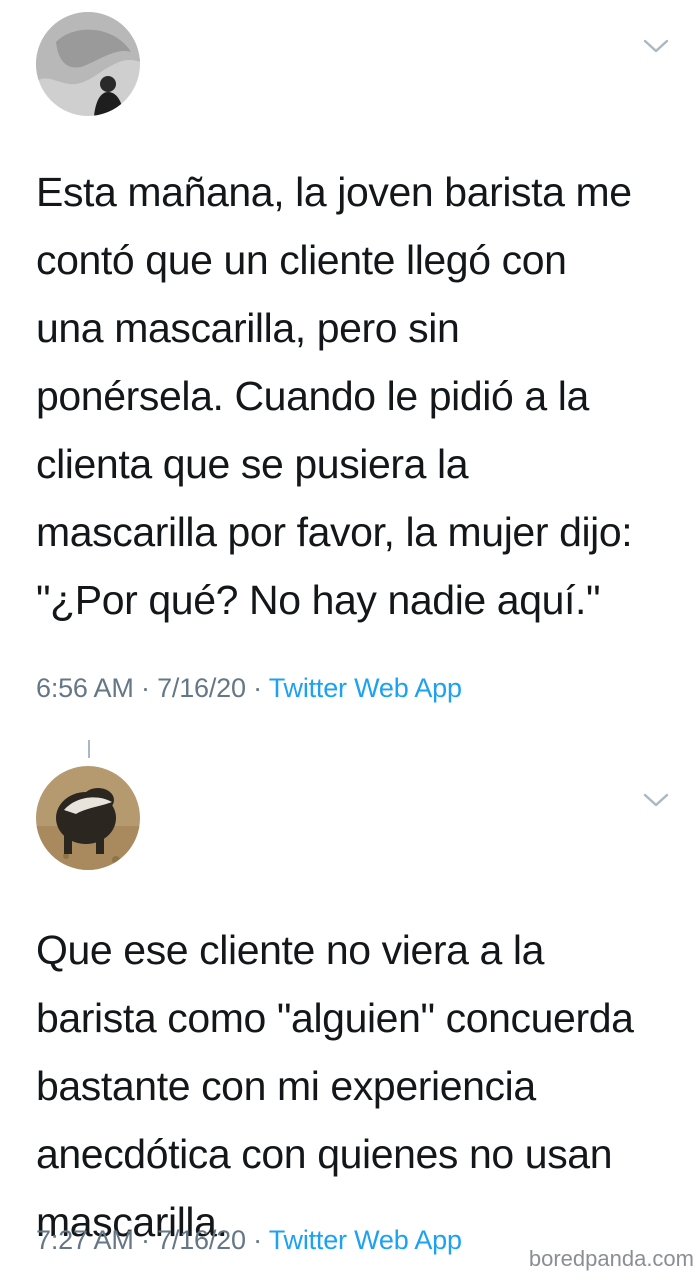  I want to click on avatar-tweet1, so click(88, 64).